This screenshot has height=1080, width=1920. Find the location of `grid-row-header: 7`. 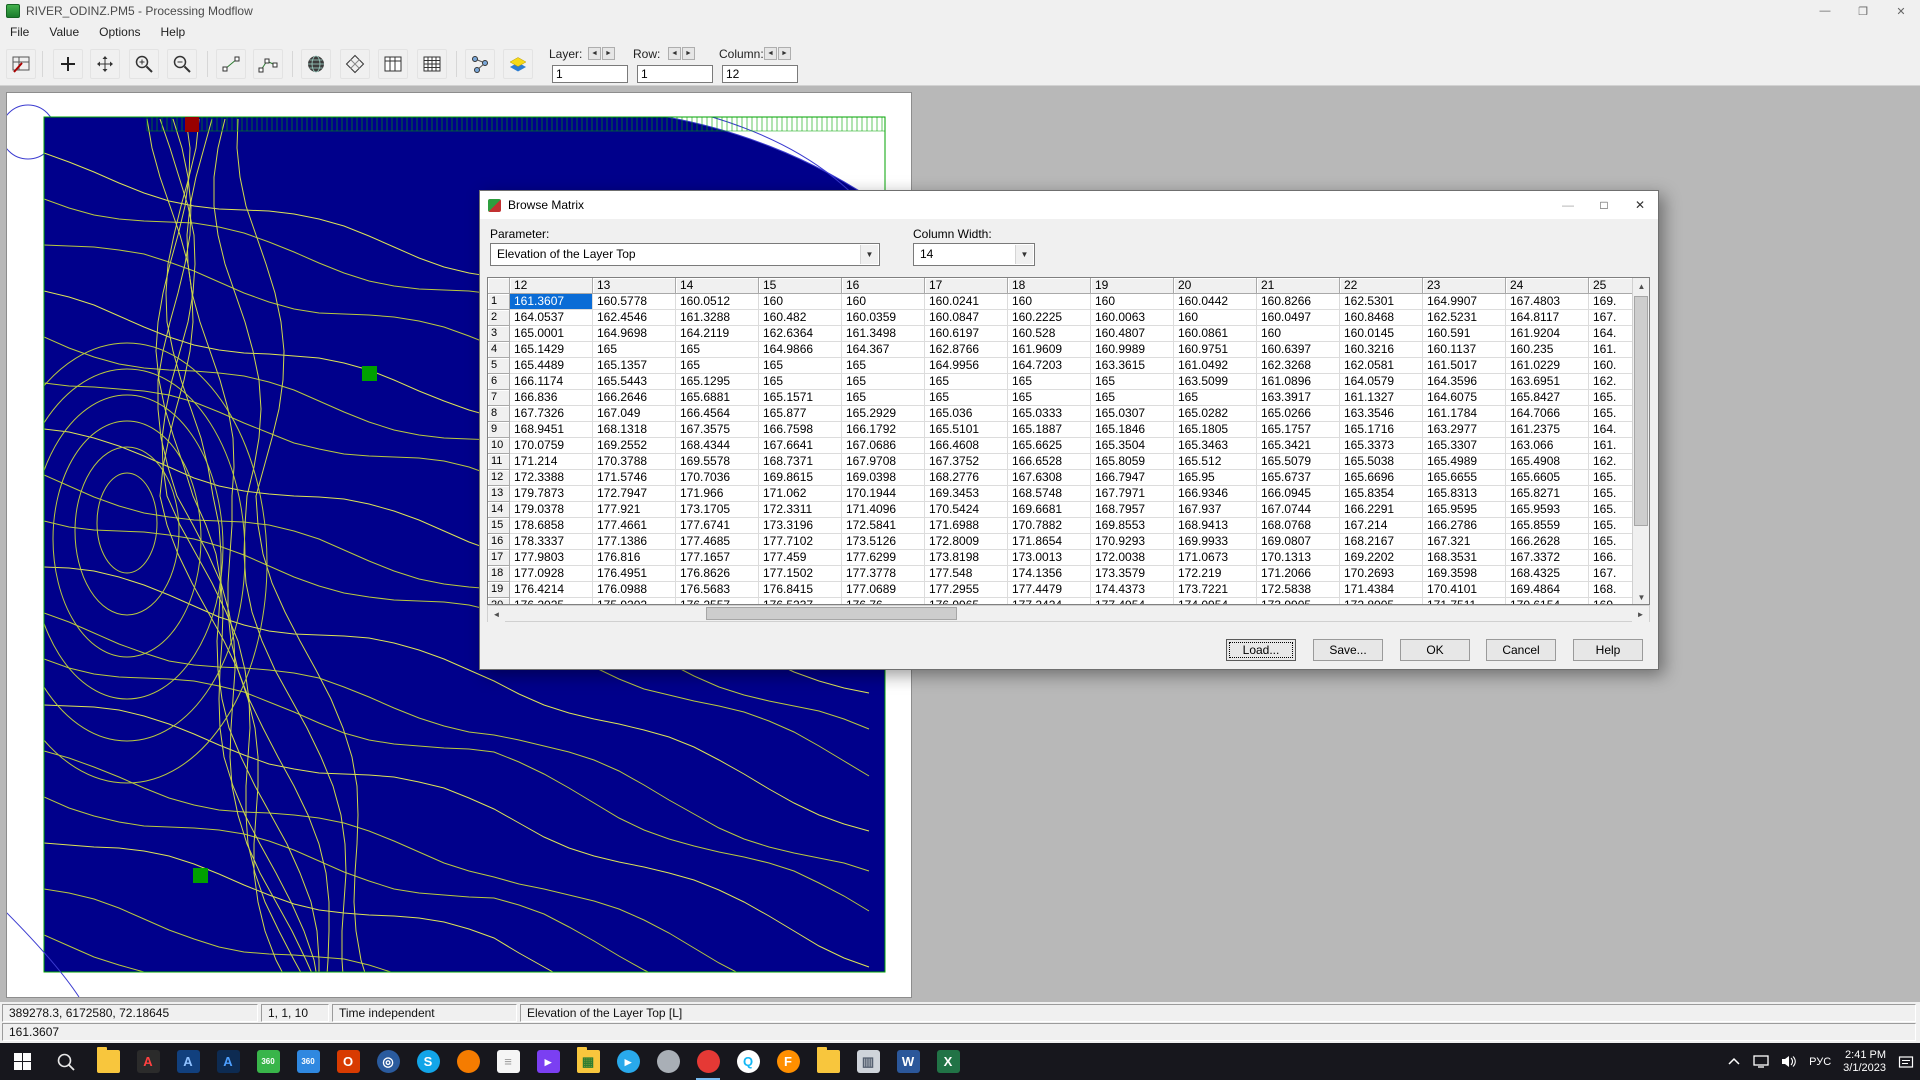

grid-row-header: 7 is located at coordinates (499, 398).